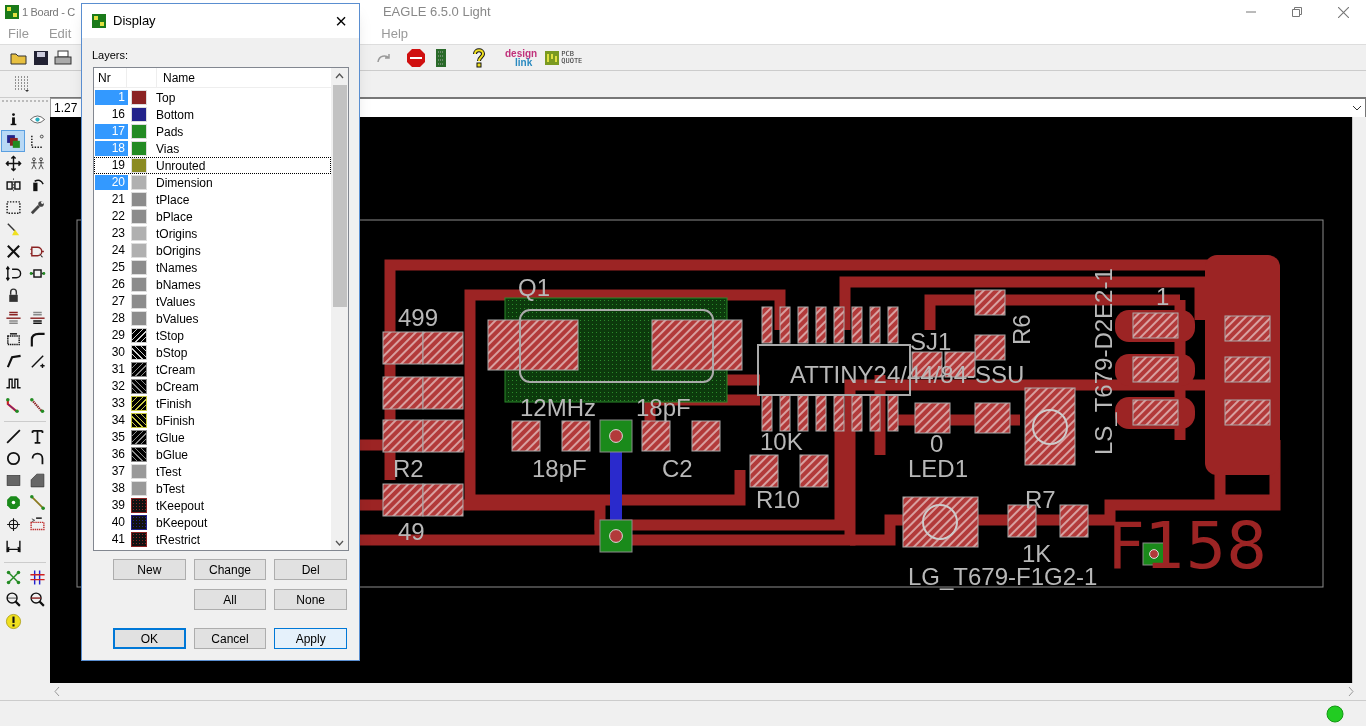 The height and width of the screenshot is (726, 1366). What do you see at coordinates (677, 468) in the screenshot?
I see `part-label: C2` at bounding box center [677, 468].